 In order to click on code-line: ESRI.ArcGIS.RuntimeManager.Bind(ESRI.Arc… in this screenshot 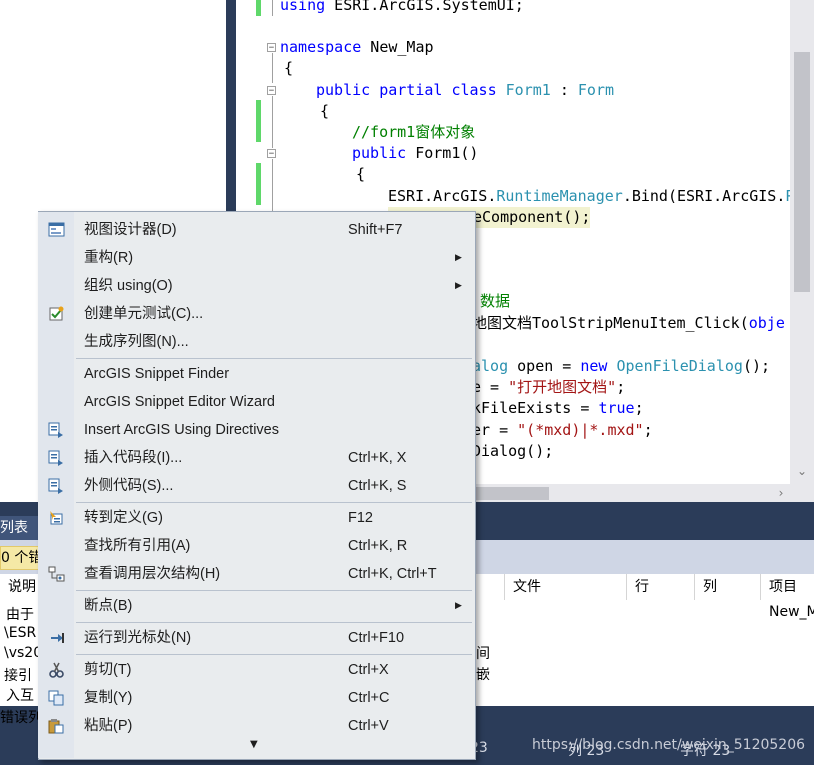, I will do `click(591, 196)`.